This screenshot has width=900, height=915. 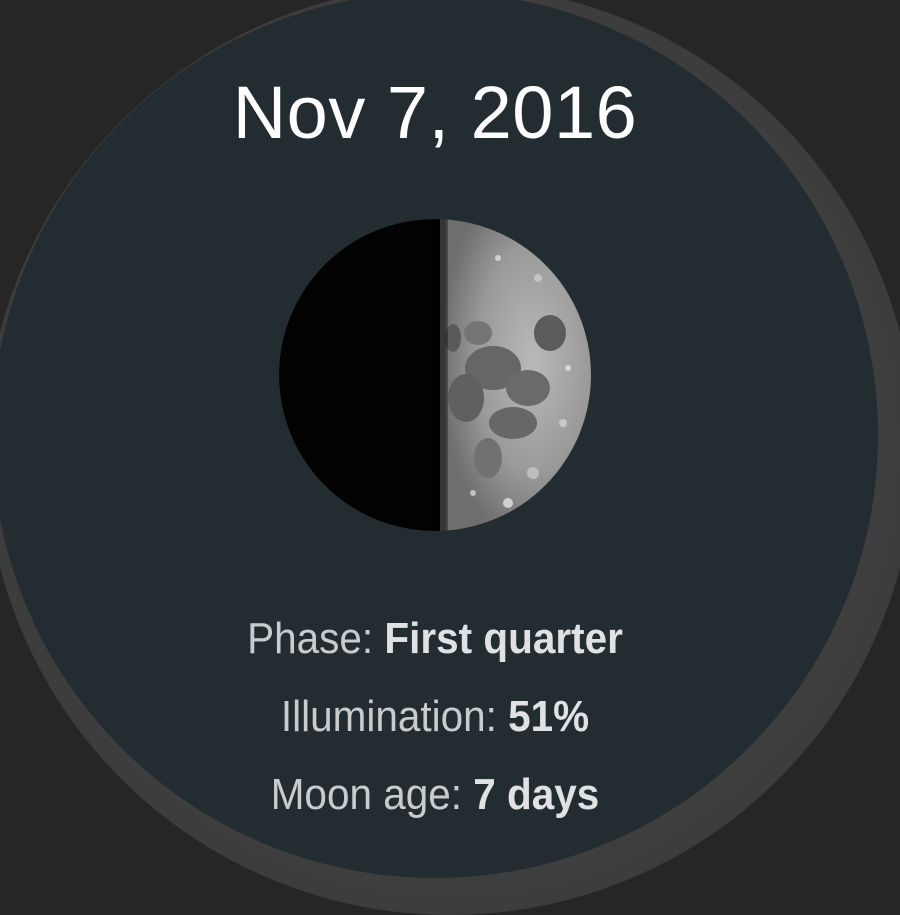 I want to click on moon-age-label: Moon age:, so click(x=372, y=794).